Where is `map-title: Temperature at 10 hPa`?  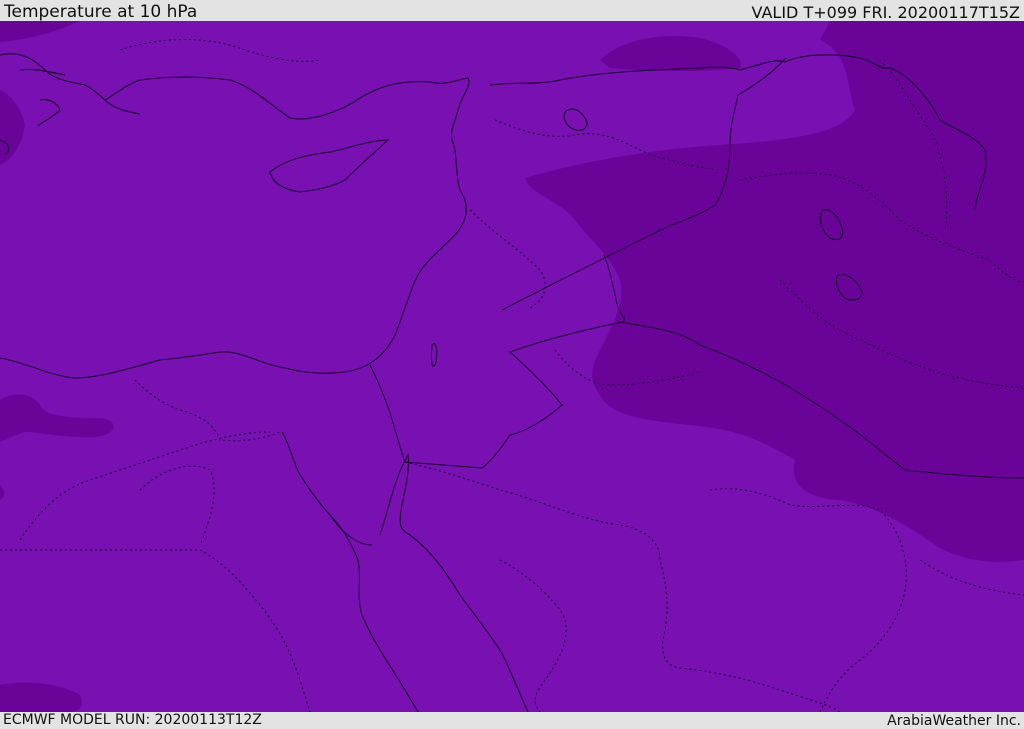 map-title: Temperature at 10 hPa is located at coordinates (101, 12).